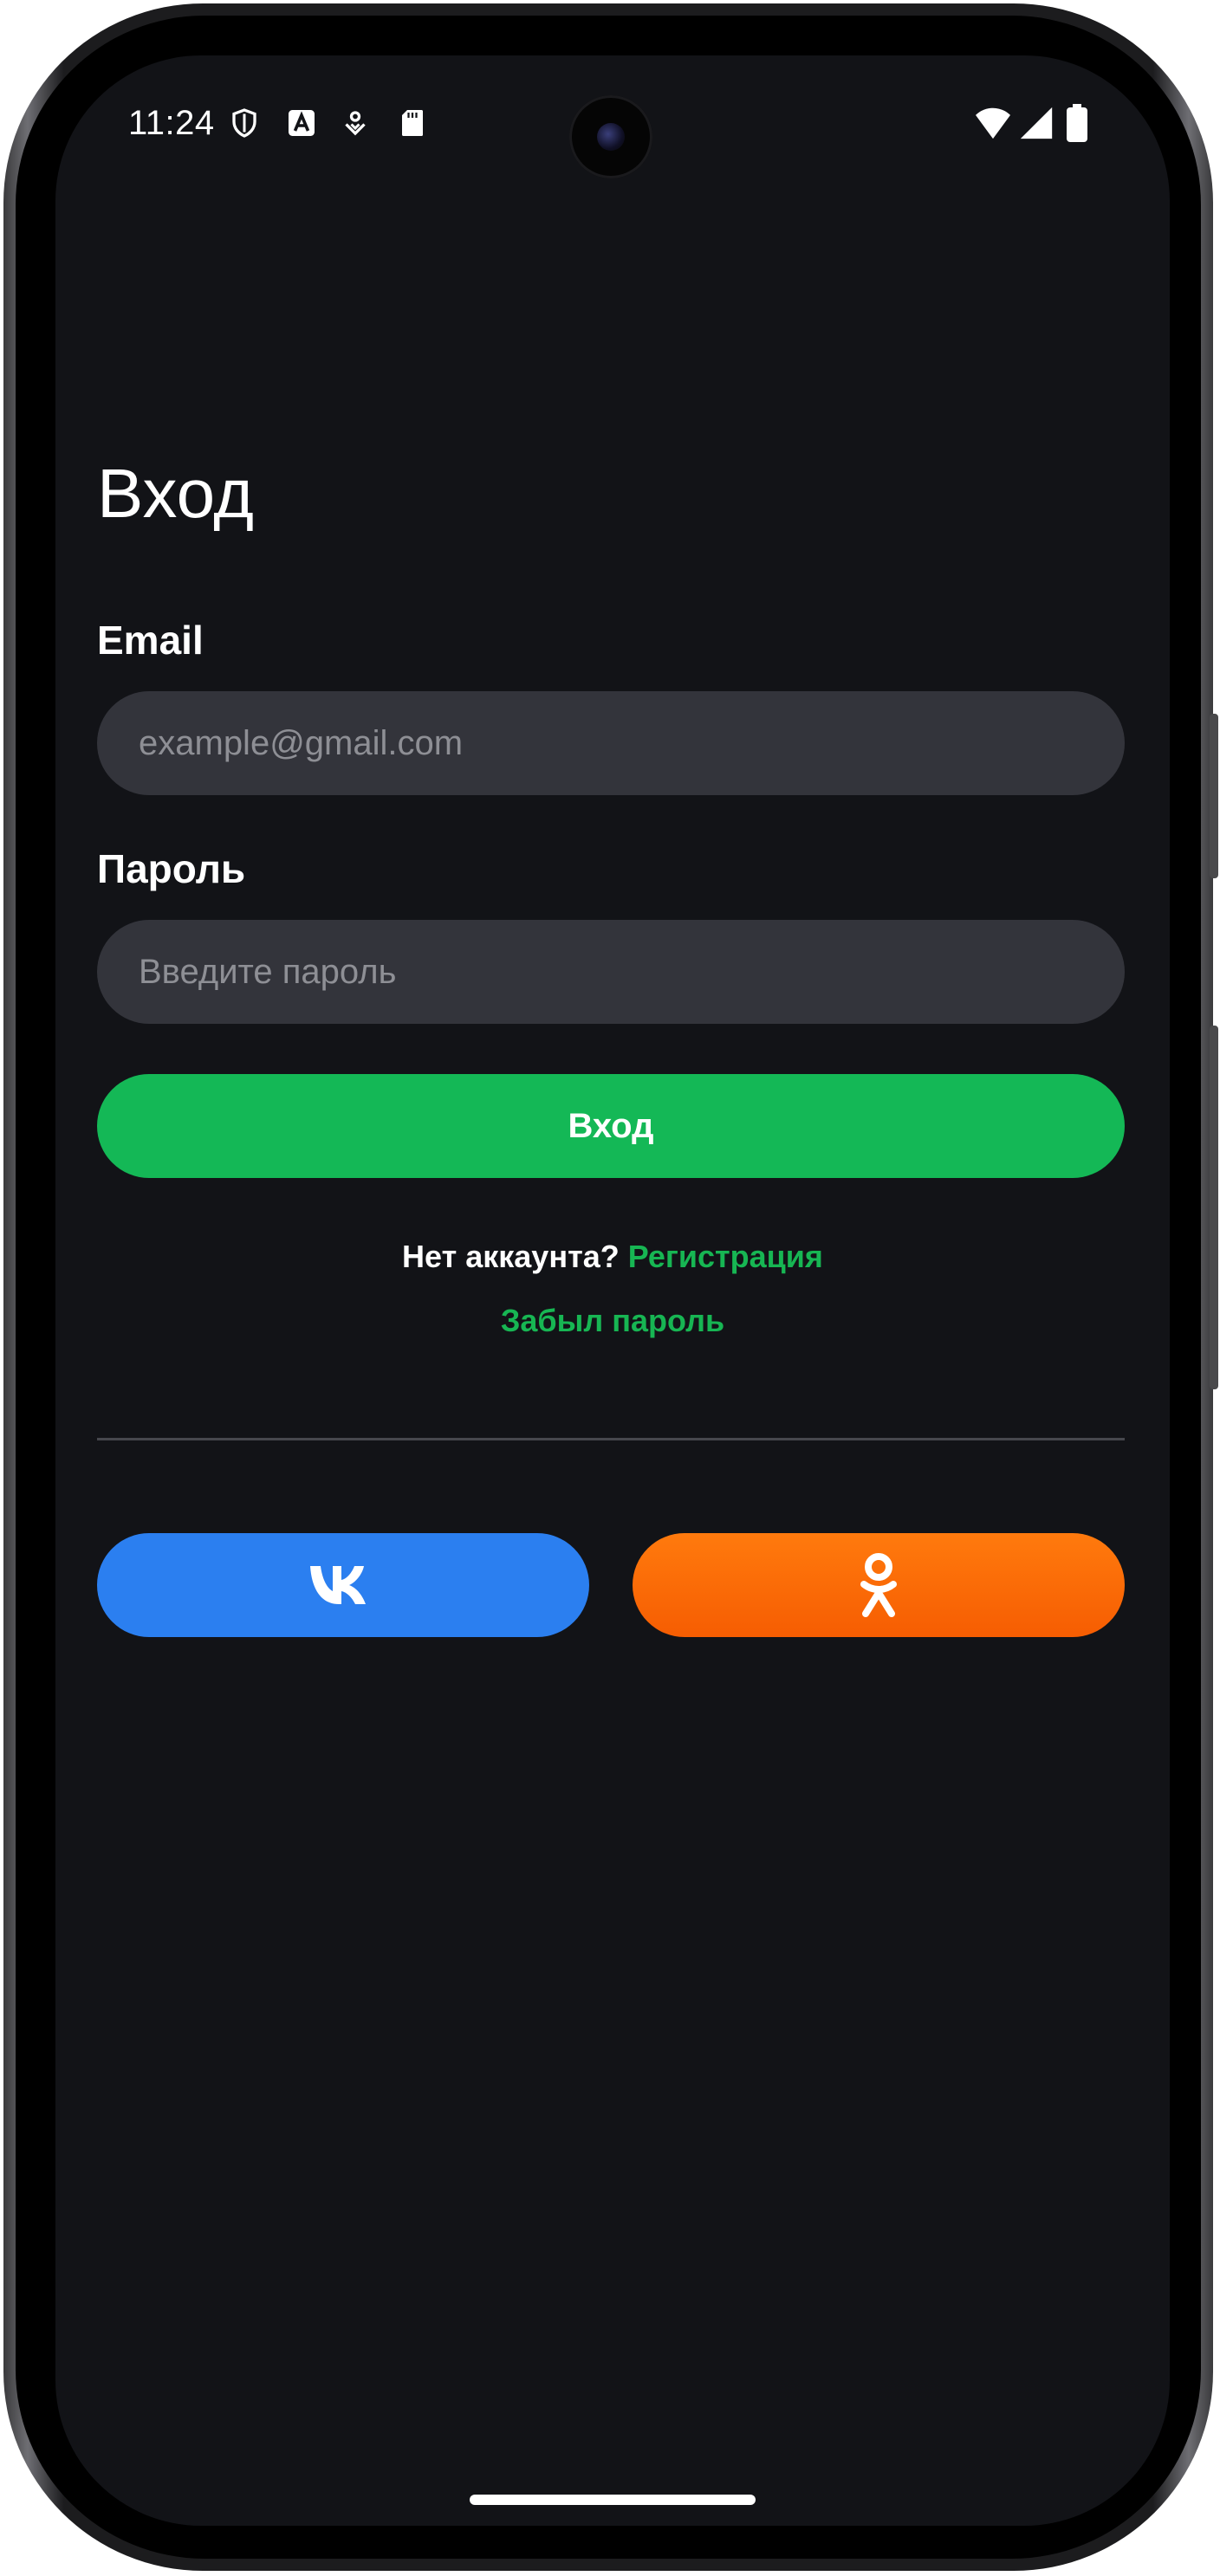 The height and width of the screenshot is (2576, 1220). Describe the element at coordinates (175, 493) in the screenshot. I see `page-title: Вход` at that location.